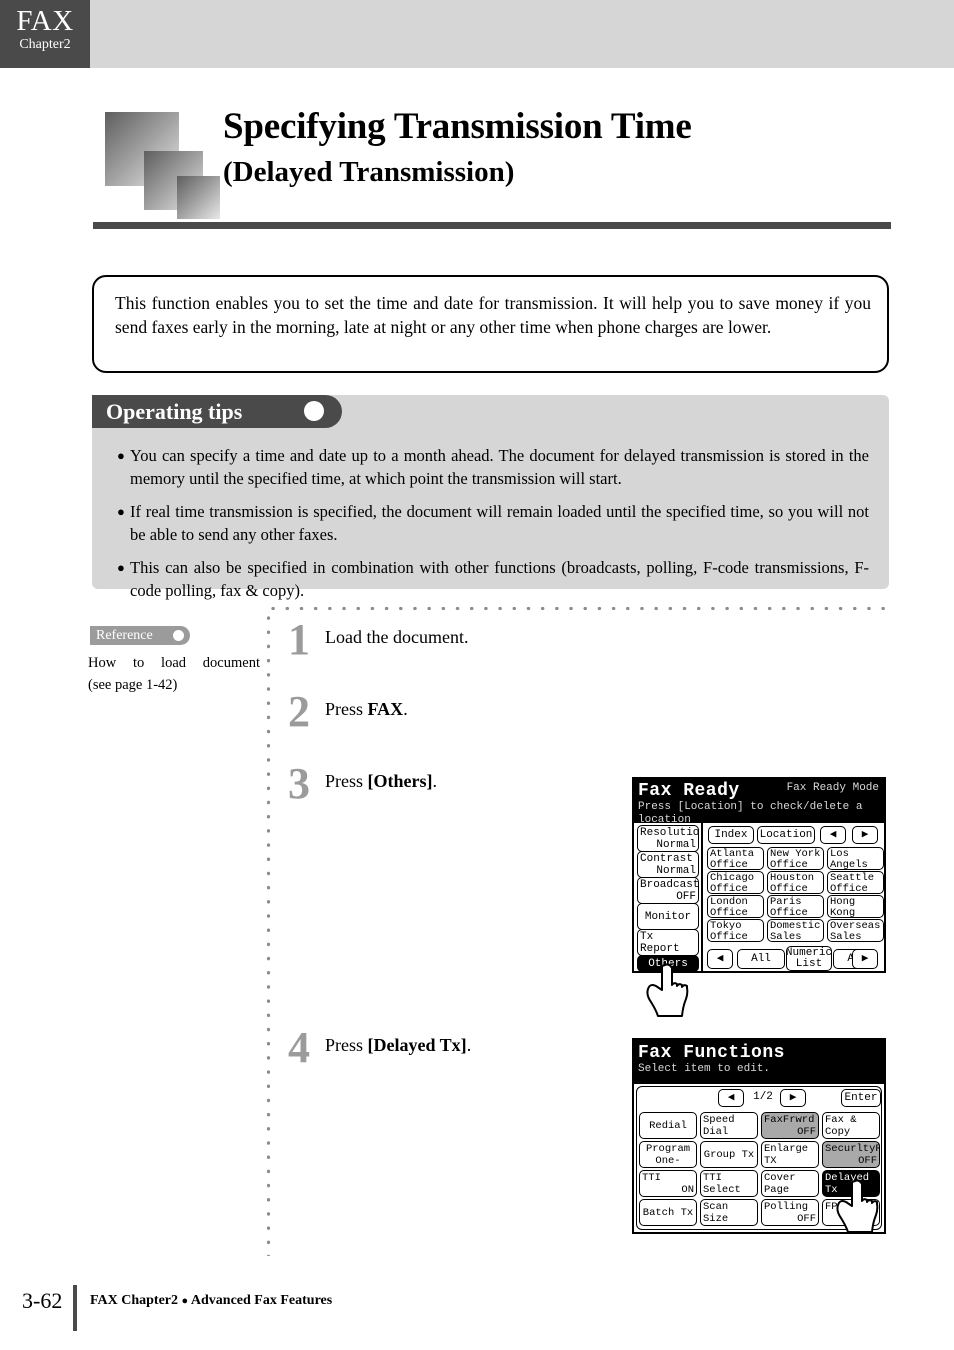 The image size is (954, 1350). Describe the element at coordinates (457, 126) in the screenshot. I see `page-title: Specifying Transmission Time` at that location.